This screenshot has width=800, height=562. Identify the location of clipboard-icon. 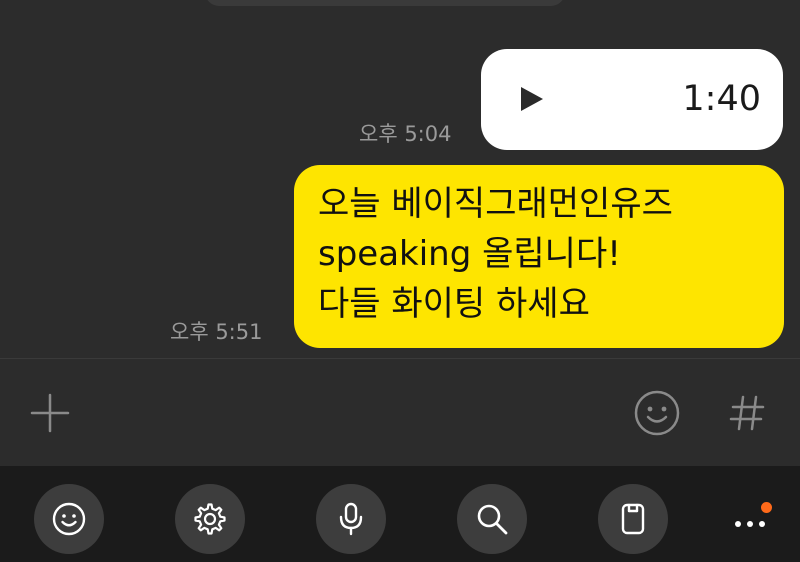
(633, 519).